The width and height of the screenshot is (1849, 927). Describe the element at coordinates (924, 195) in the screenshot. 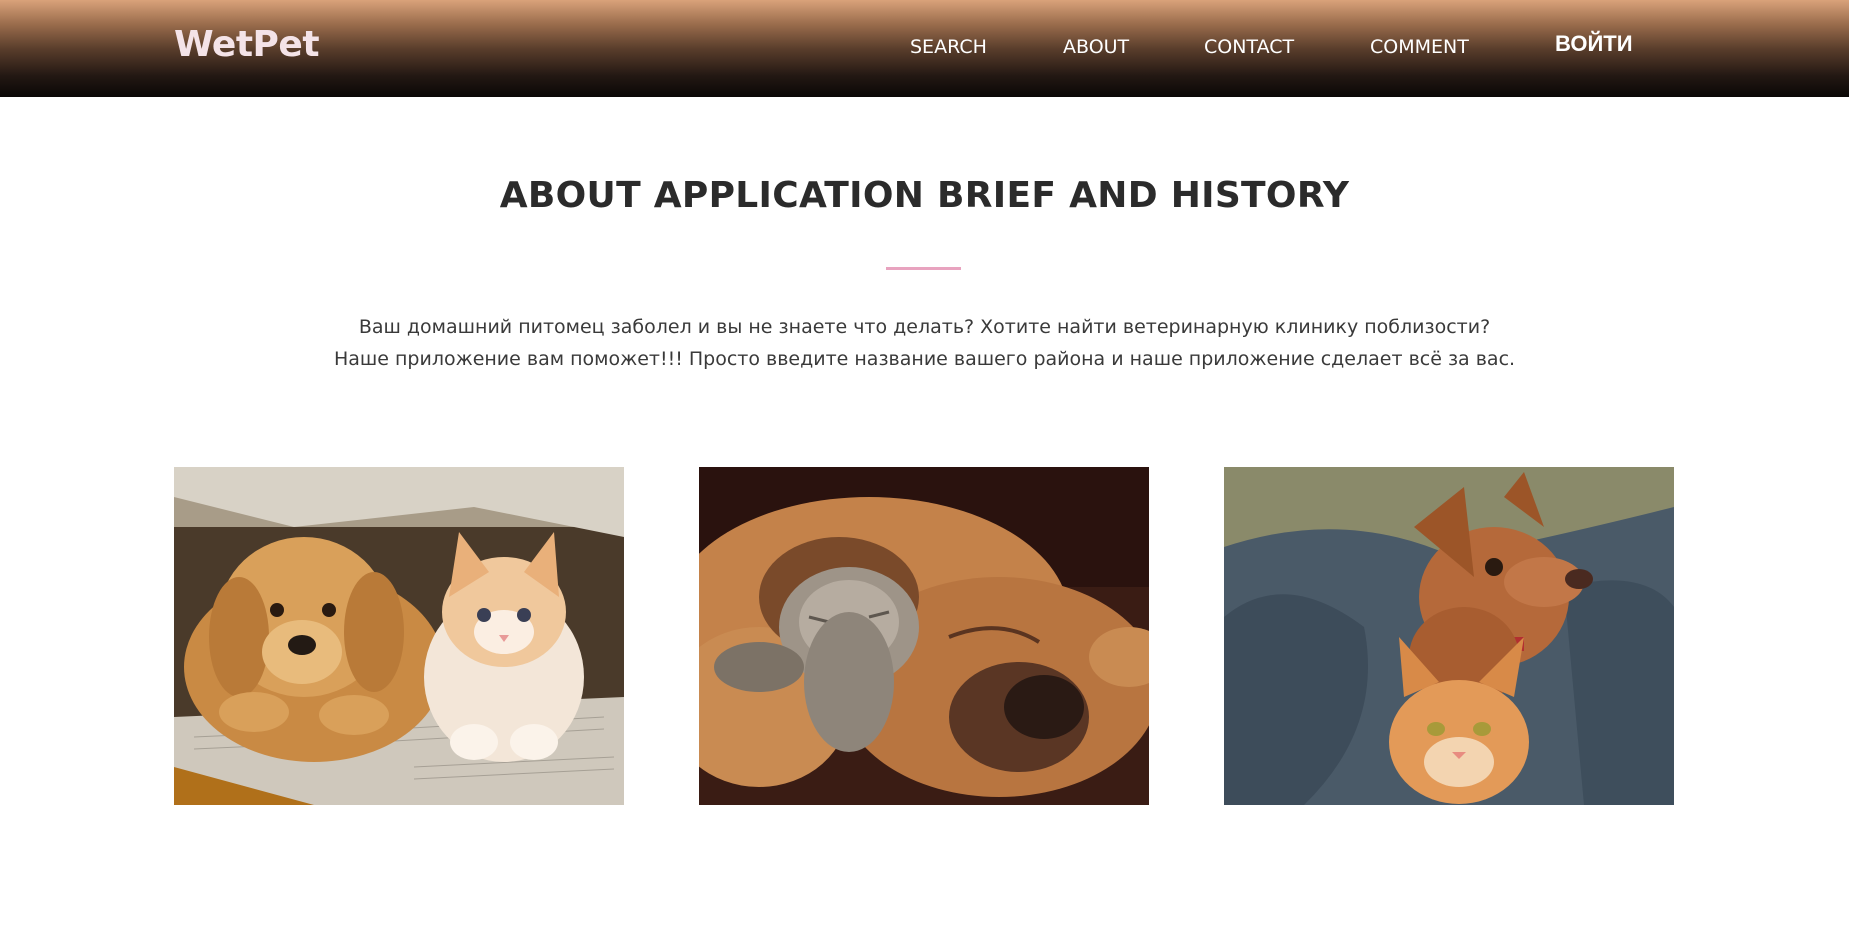

I see `section-title: ABOUT APPLICATION BRIEF AND HISTORY` at that location.